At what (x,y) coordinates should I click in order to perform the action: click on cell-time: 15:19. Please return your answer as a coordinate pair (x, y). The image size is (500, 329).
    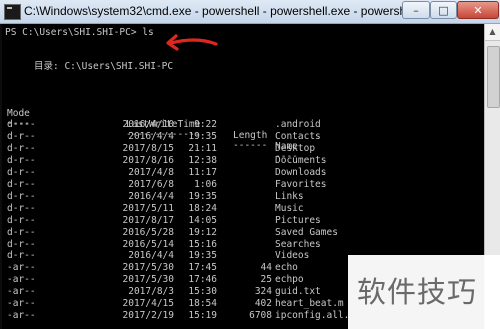
    Looking at the image, I should click on (202, 316).